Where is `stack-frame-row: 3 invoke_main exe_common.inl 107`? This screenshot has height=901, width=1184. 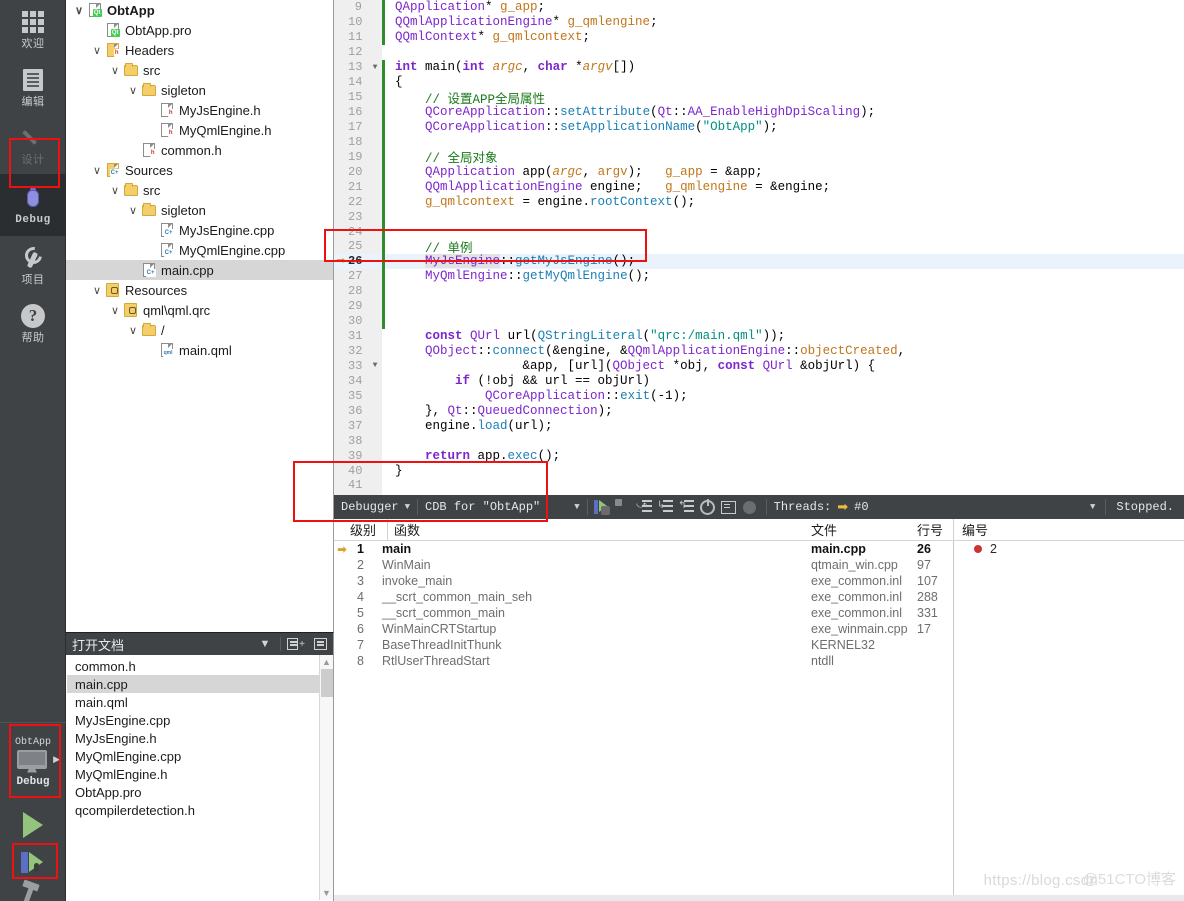 stack-frame-row: 3 invoke_main exe_common.inl 107 is located at coordinates (643, 581).